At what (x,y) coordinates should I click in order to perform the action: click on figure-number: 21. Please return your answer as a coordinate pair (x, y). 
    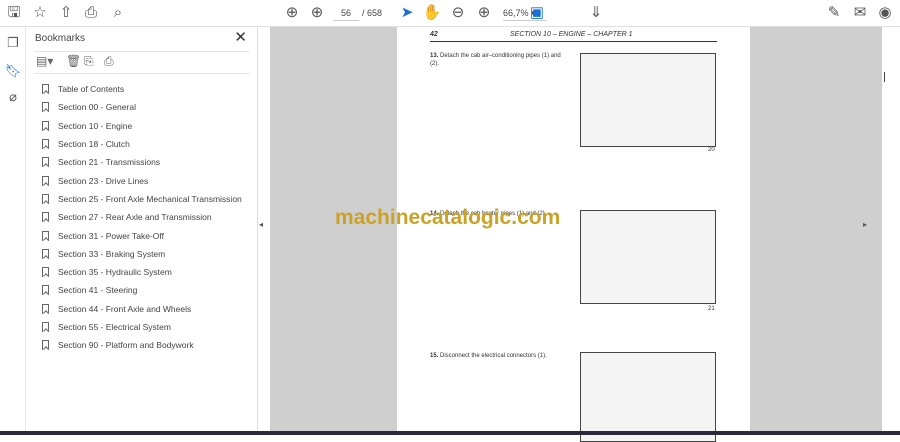
    Looking at the image, I should click on (711, 309).